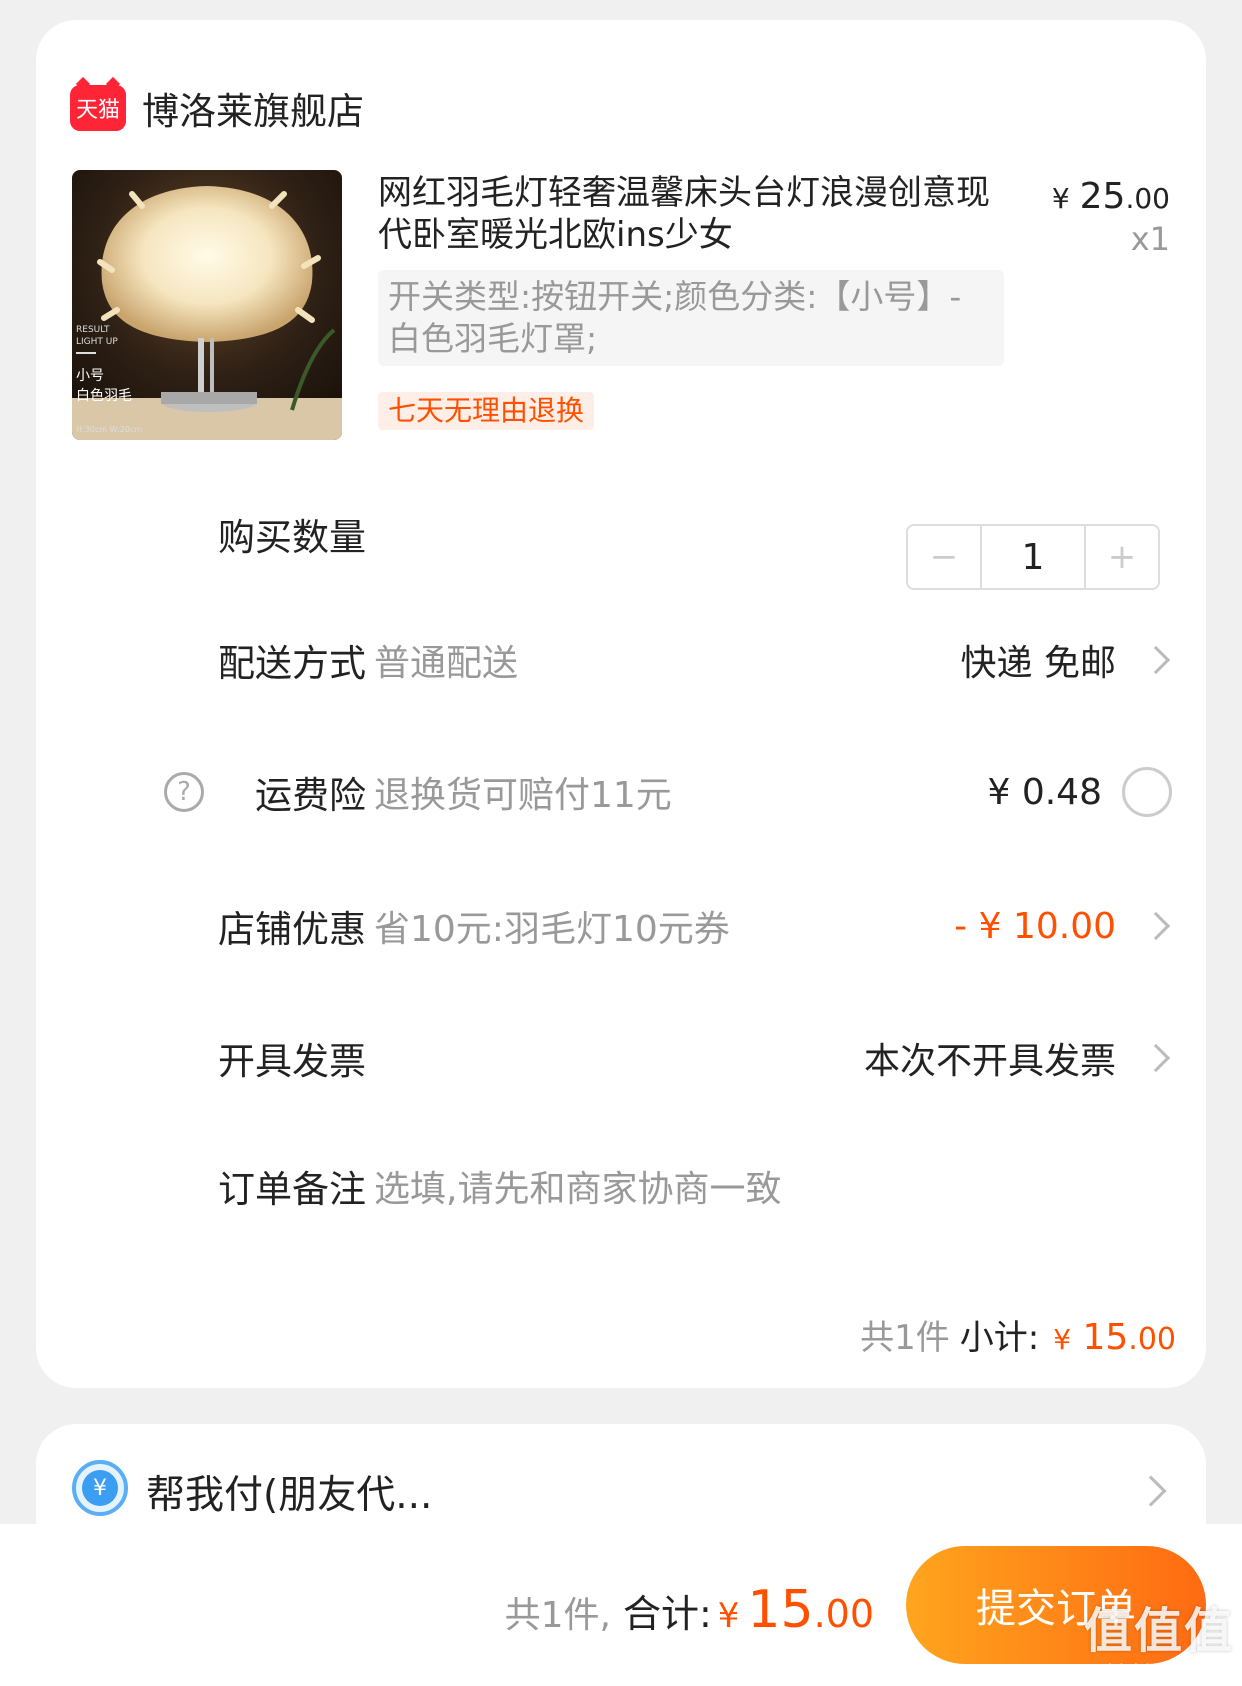 The width and height of the screenshot is (1242, 1686). Describe the element at coordinates (905, 1338) in the screenshot. I see `subtotal-count: 共1件` at that location.